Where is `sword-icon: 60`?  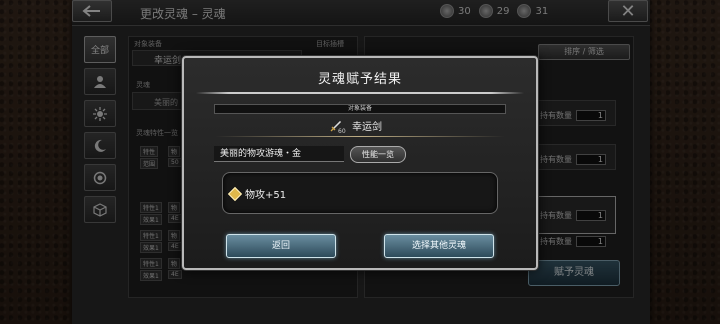
sword-icon: 60 is located at coordinates (338, 127).